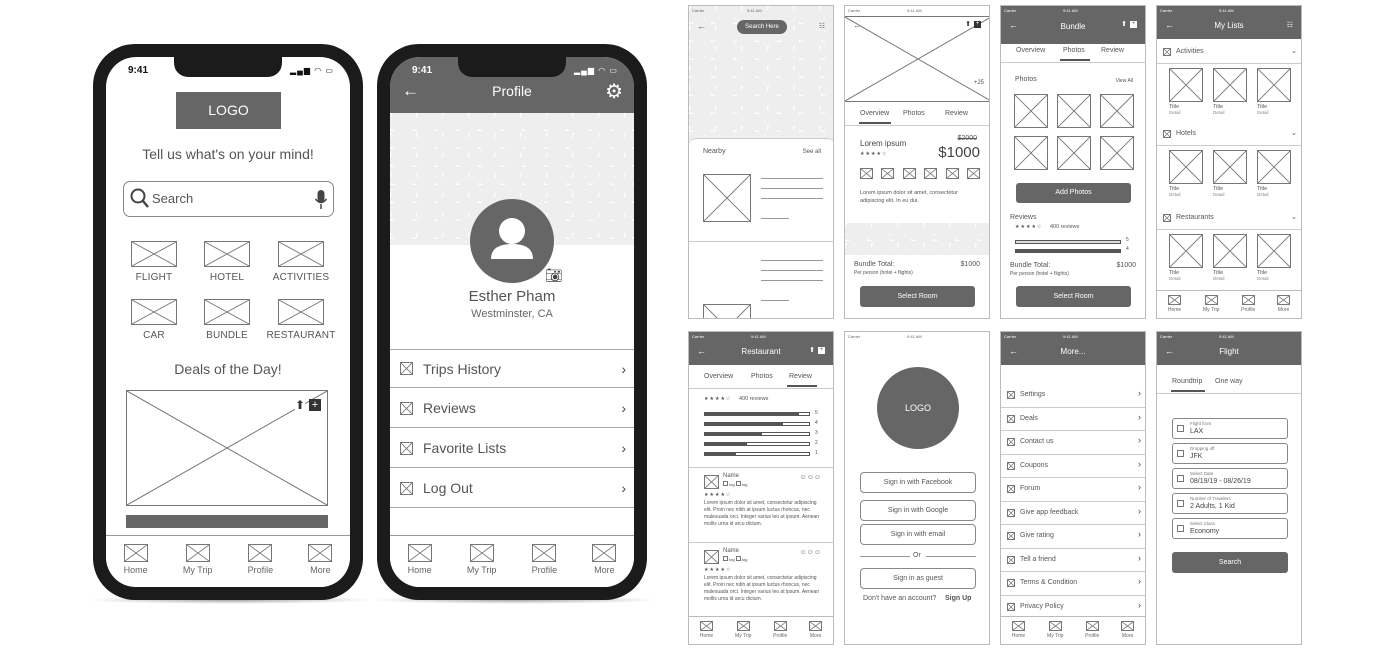  Describe the element at coordinates (1187, 381) in the screenshot. I see `tab-roundtrip: Roundtrip` at that location.